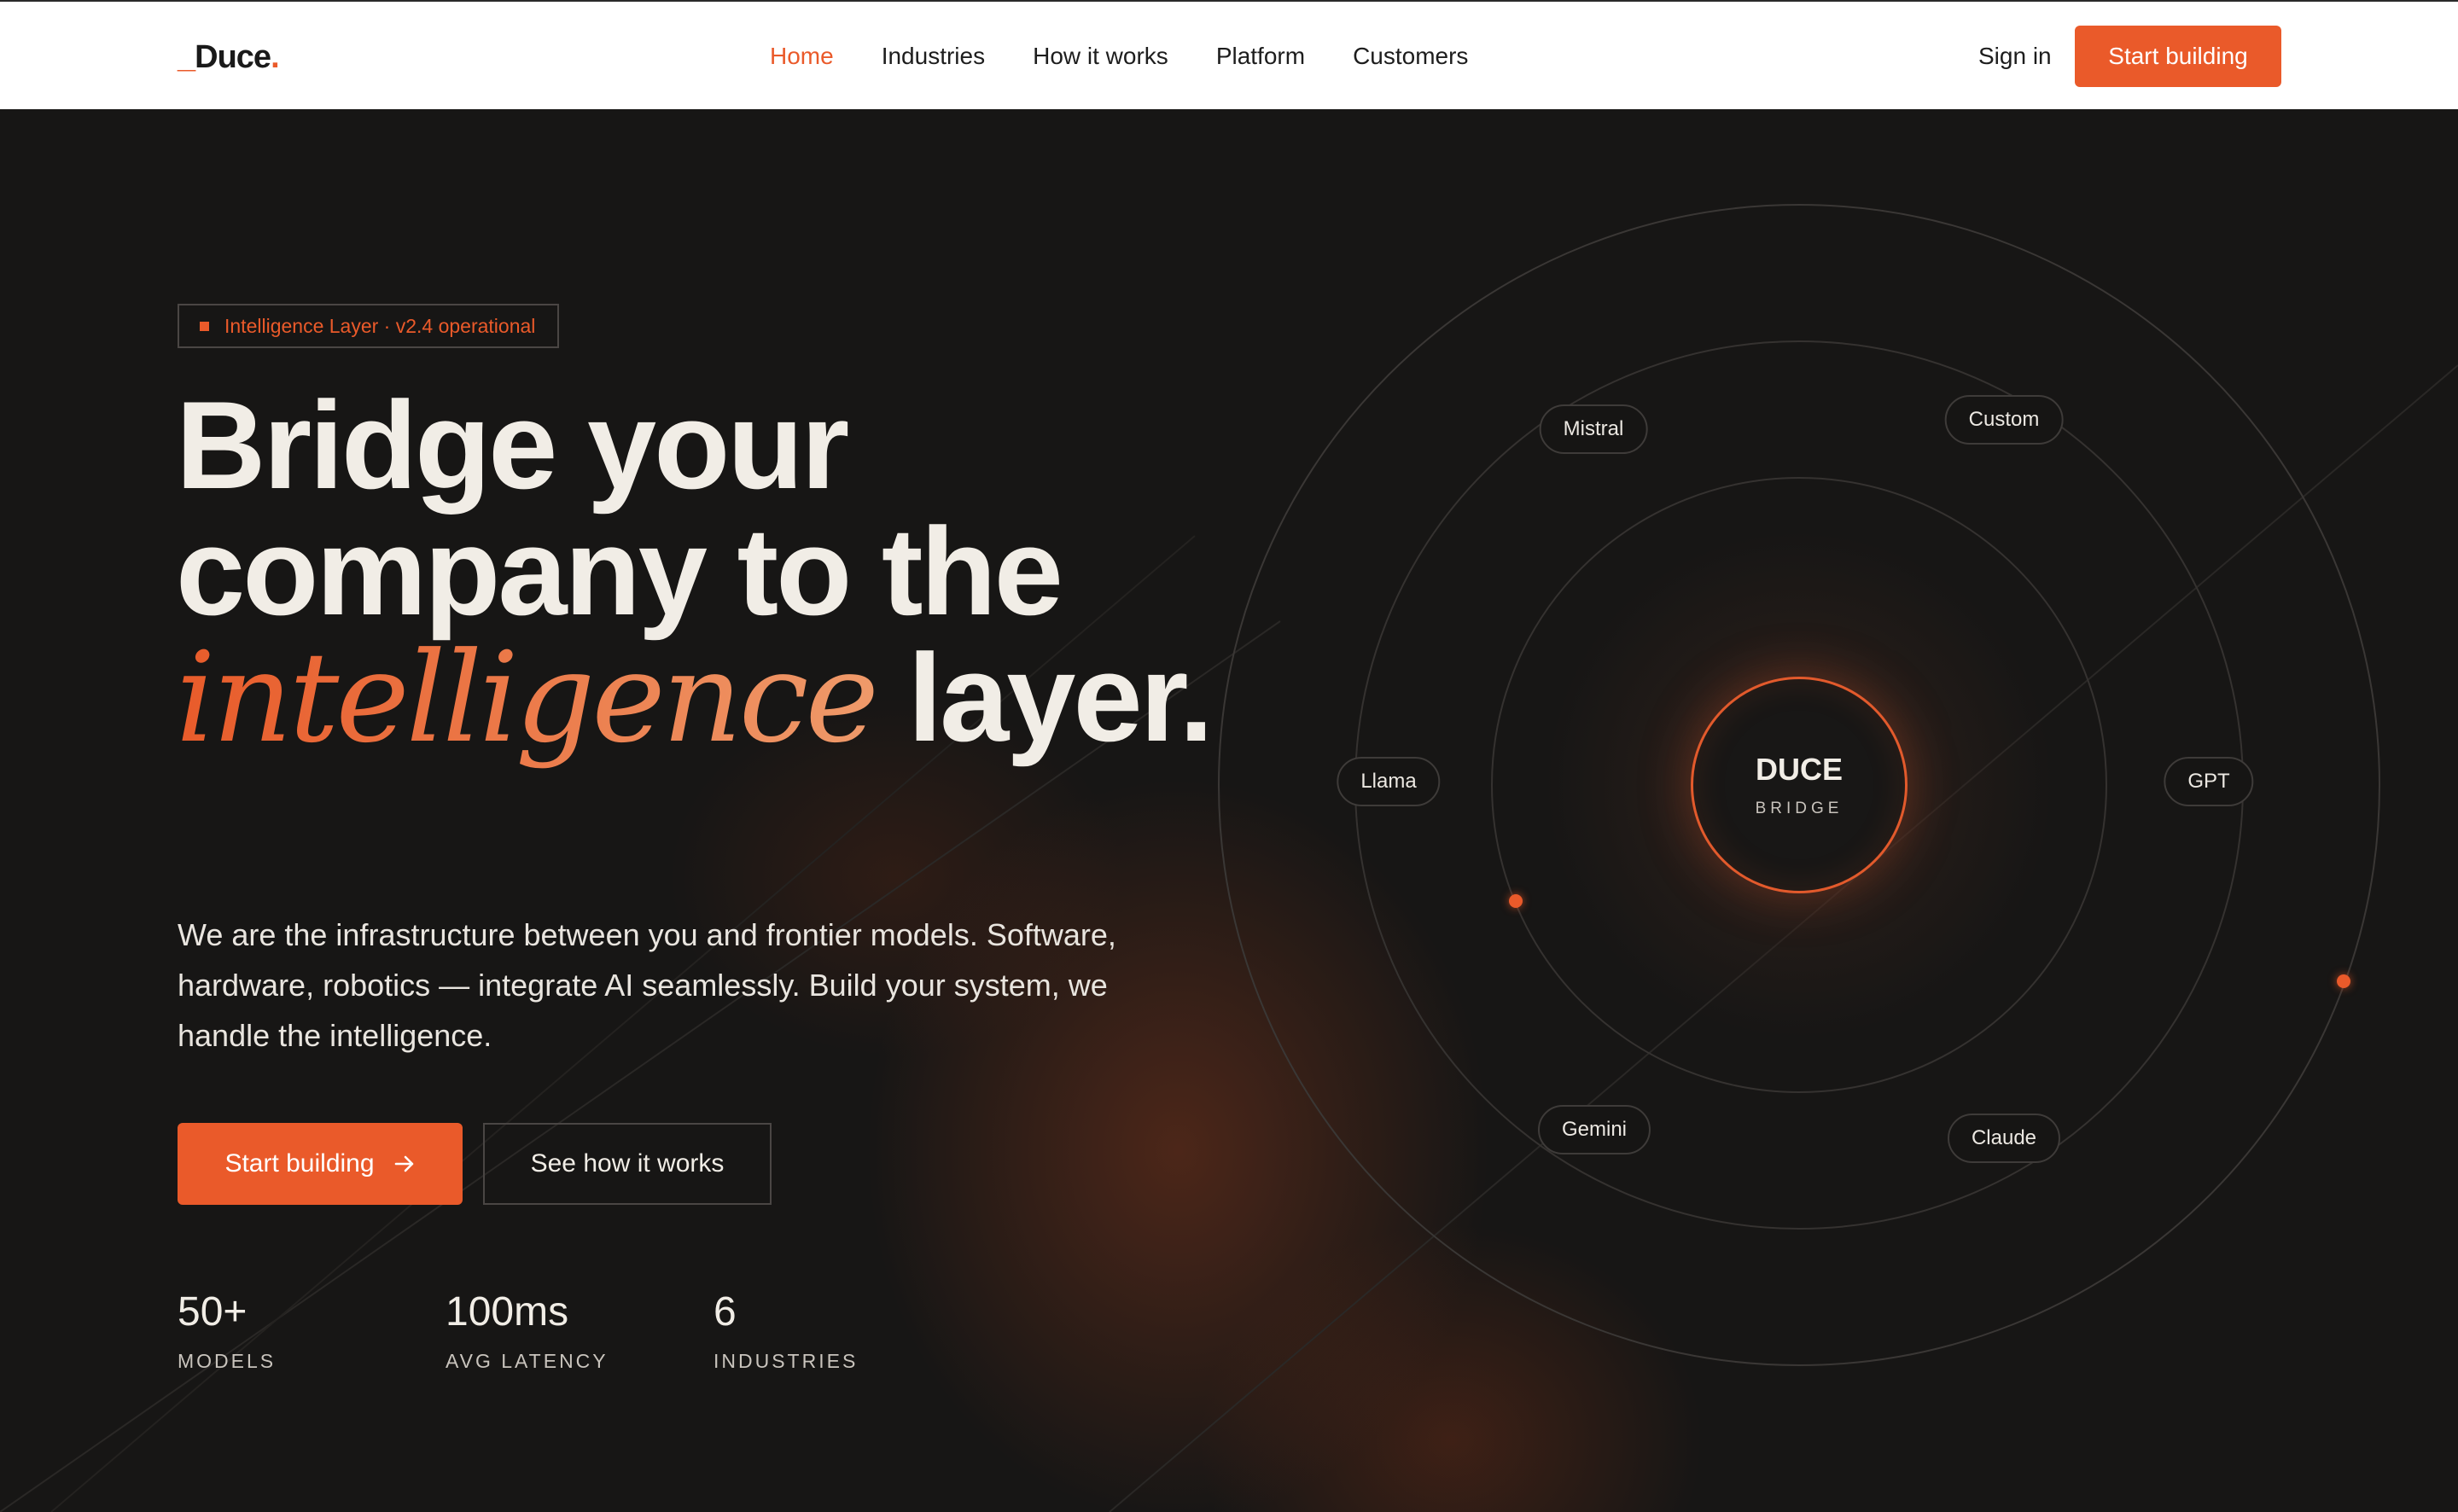  Describe the element at coordinates (213, 1312) in the screenshot. I see `stat-value: 50+` at that location.